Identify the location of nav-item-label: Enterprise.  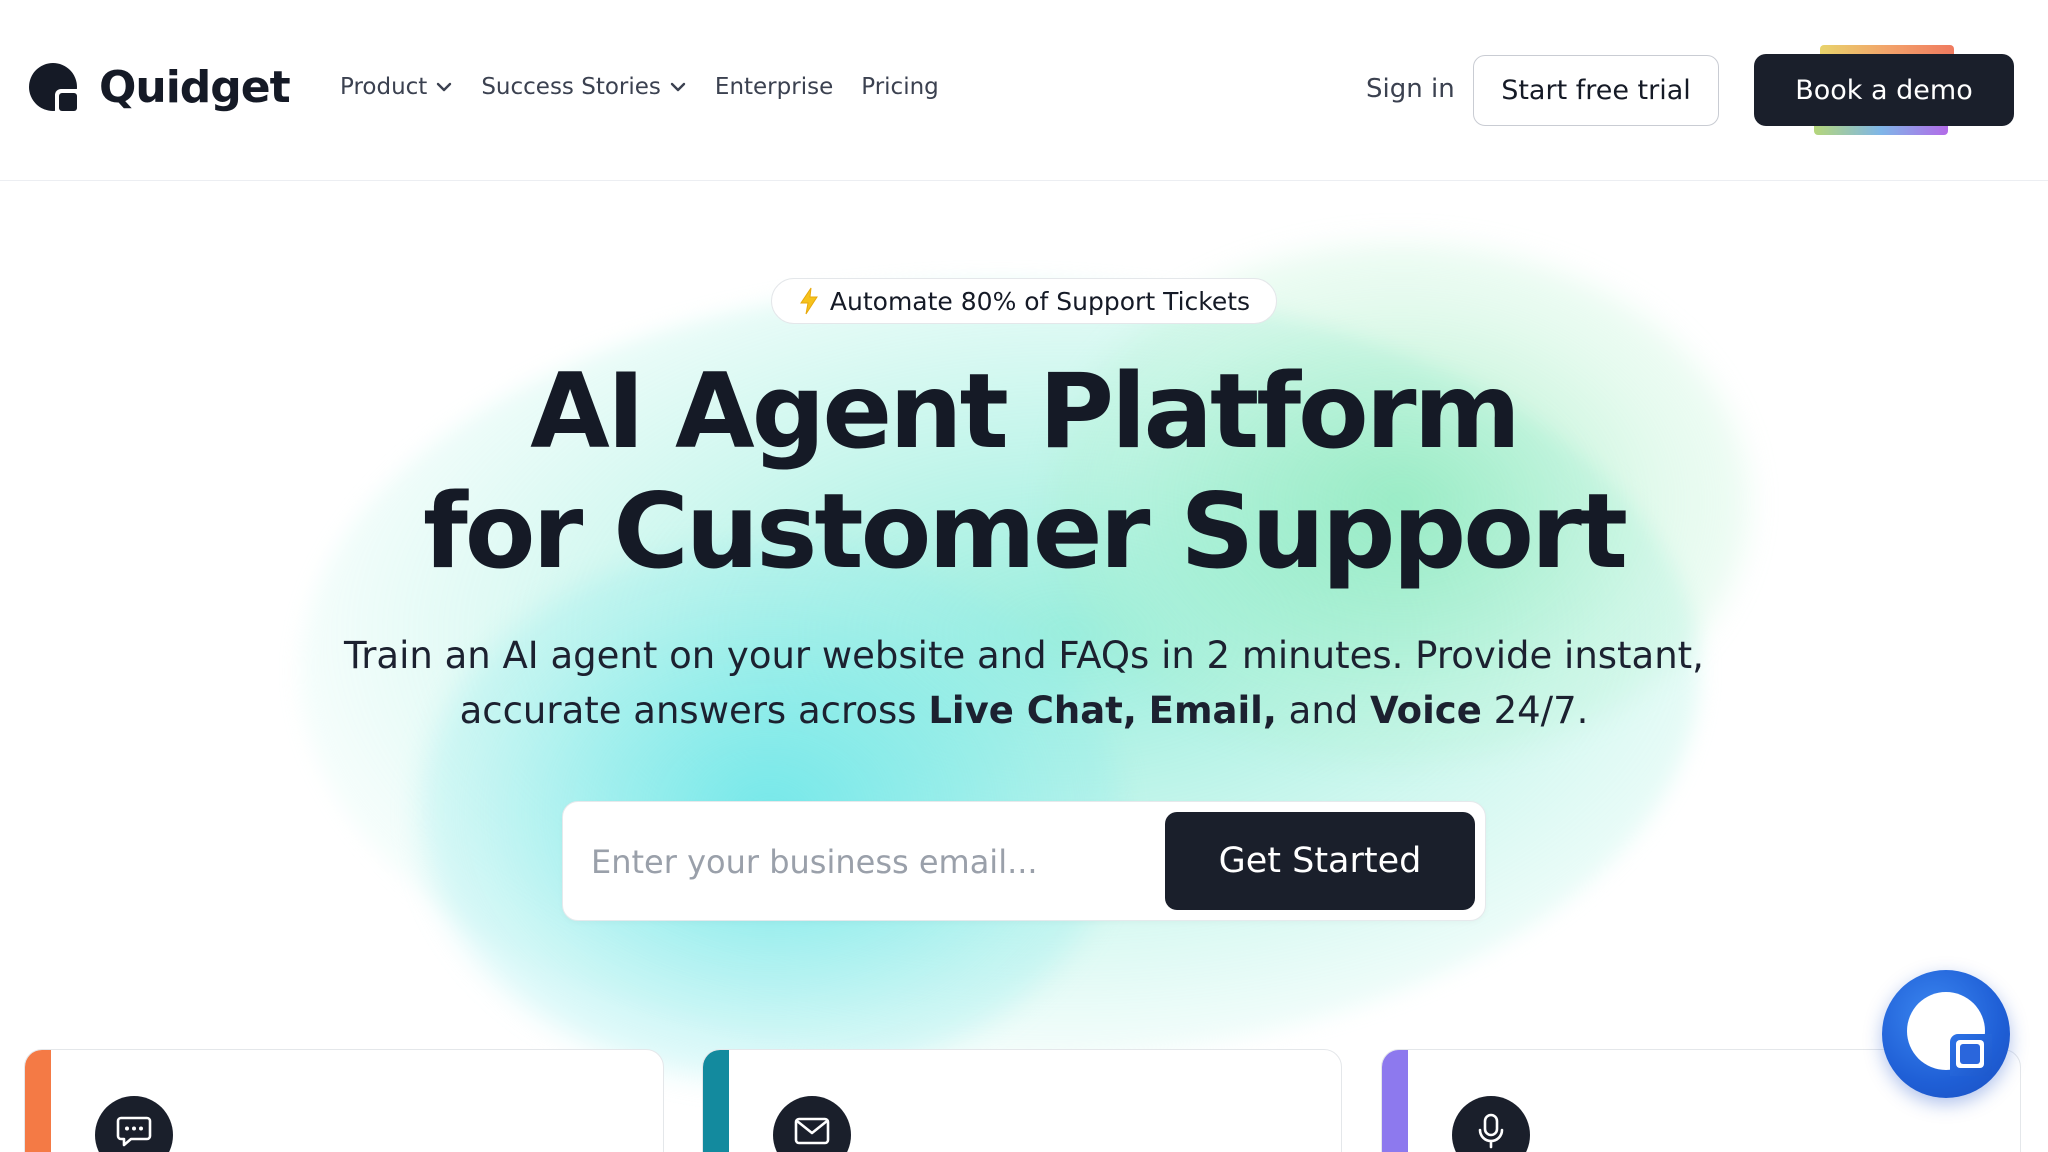
(774, 87).